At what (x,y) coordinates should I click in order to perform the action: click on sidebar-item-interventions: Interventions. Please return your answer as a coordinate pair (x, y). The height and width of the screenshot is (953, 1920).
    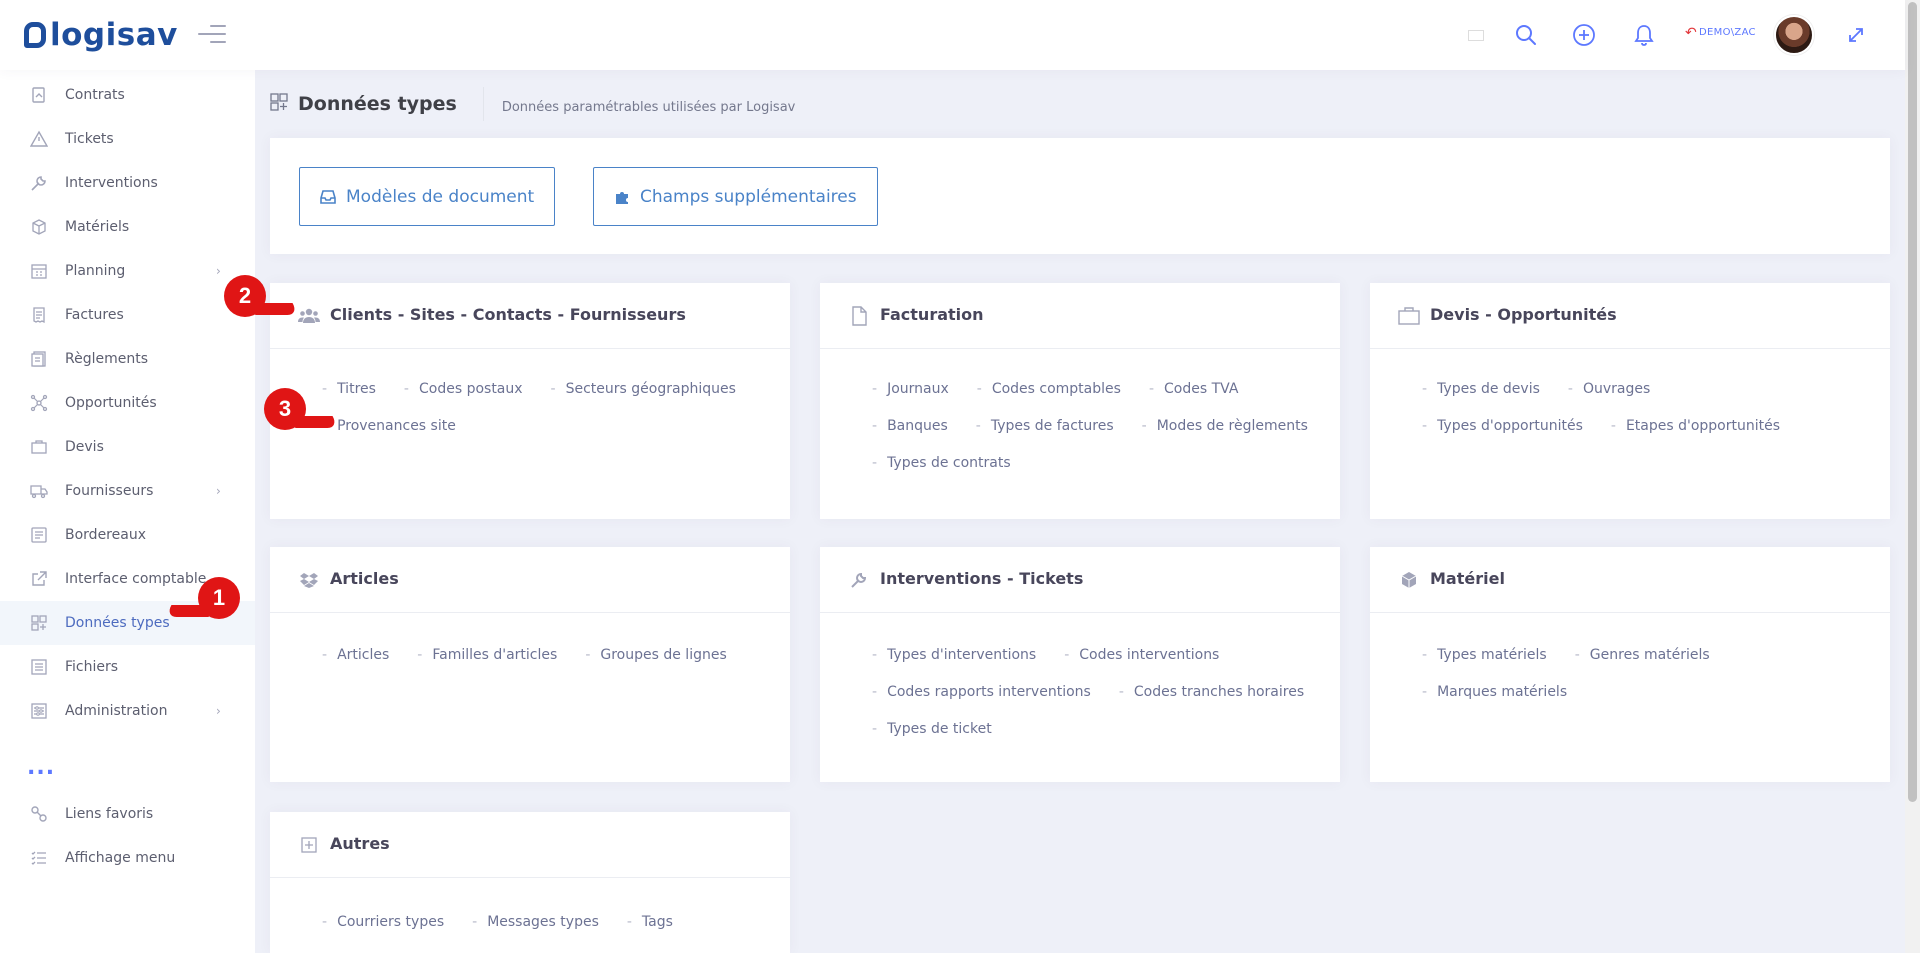
    Looking at the image, I should click on (127, 183).